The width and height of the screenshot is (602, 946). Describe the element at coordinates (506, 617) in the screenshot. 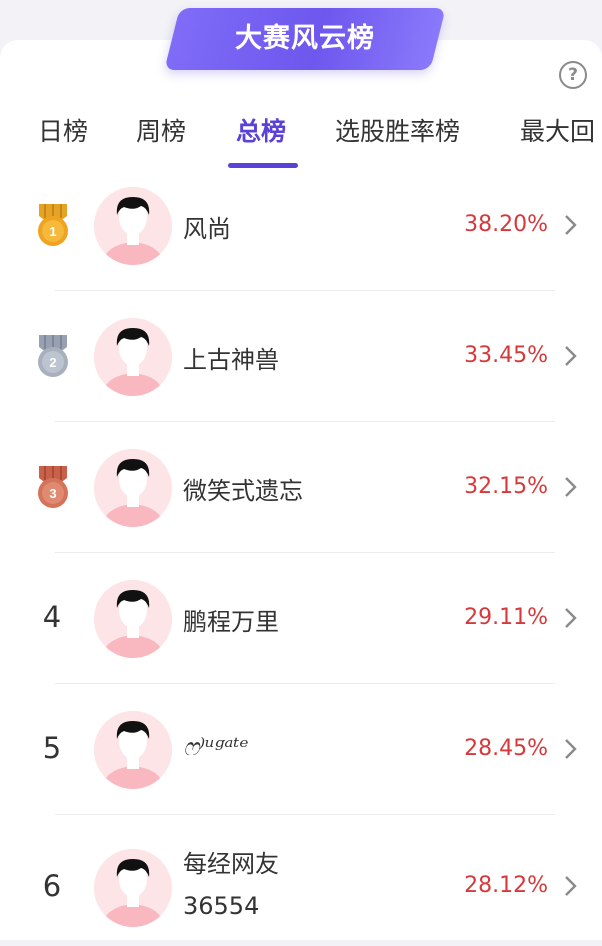

I see `return-rate: 29.11%` at that location.